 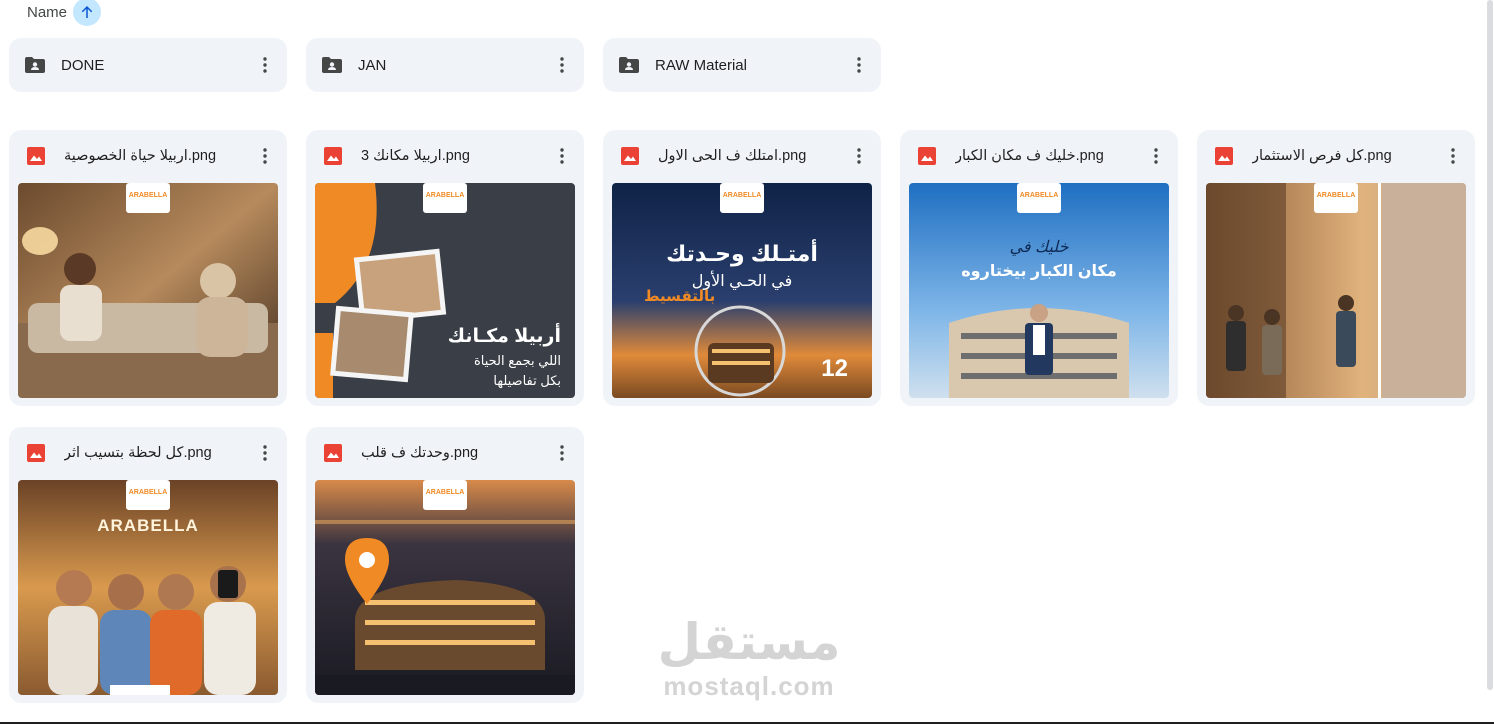 I want to click on thumbnail-subtitle: اللي بجمع الحياة, so click(x=517, y=360).